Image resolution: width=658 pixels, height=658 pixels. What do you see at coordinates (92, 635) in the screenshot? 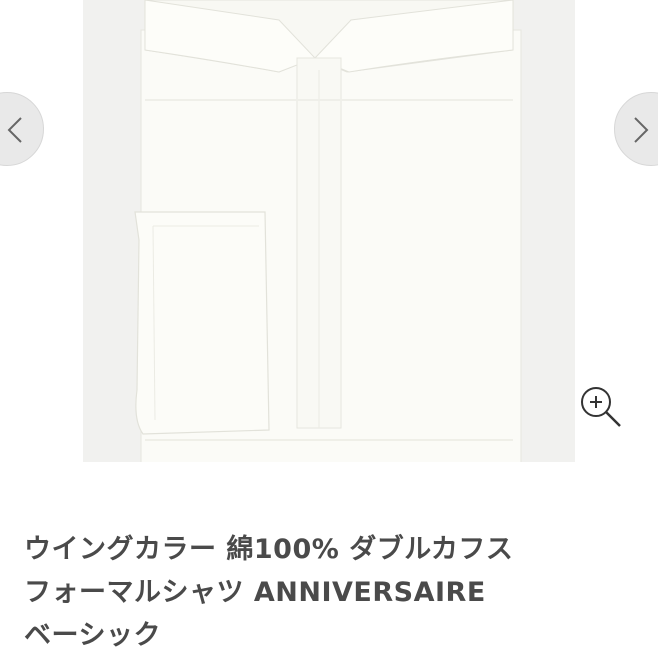
I see `product-title-line: ベーシック` at bounding box center [92, 635].